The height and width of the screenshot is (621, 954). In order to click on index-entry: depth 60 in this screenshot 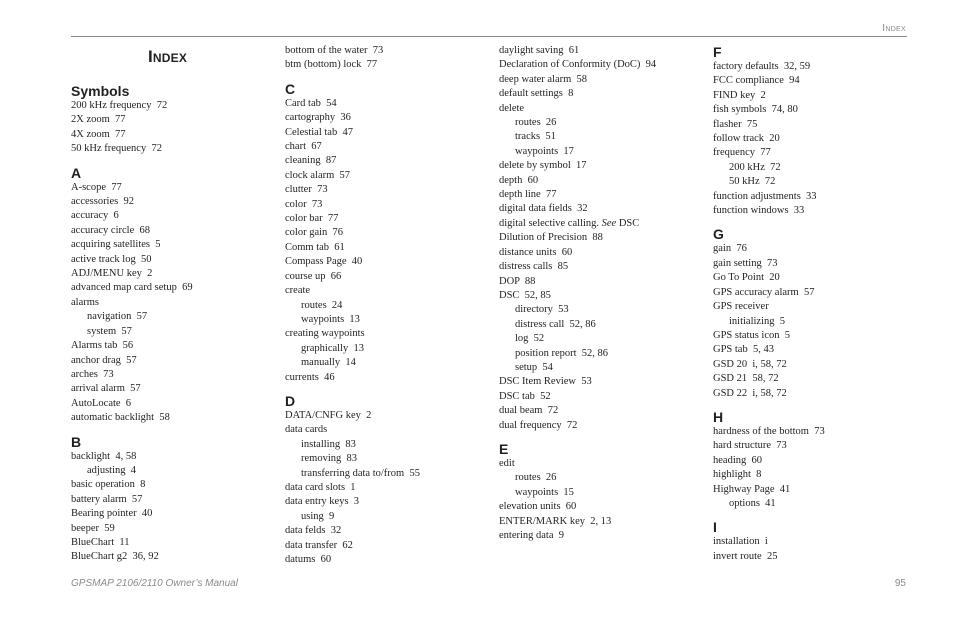, I will do `click(519, 180)`.